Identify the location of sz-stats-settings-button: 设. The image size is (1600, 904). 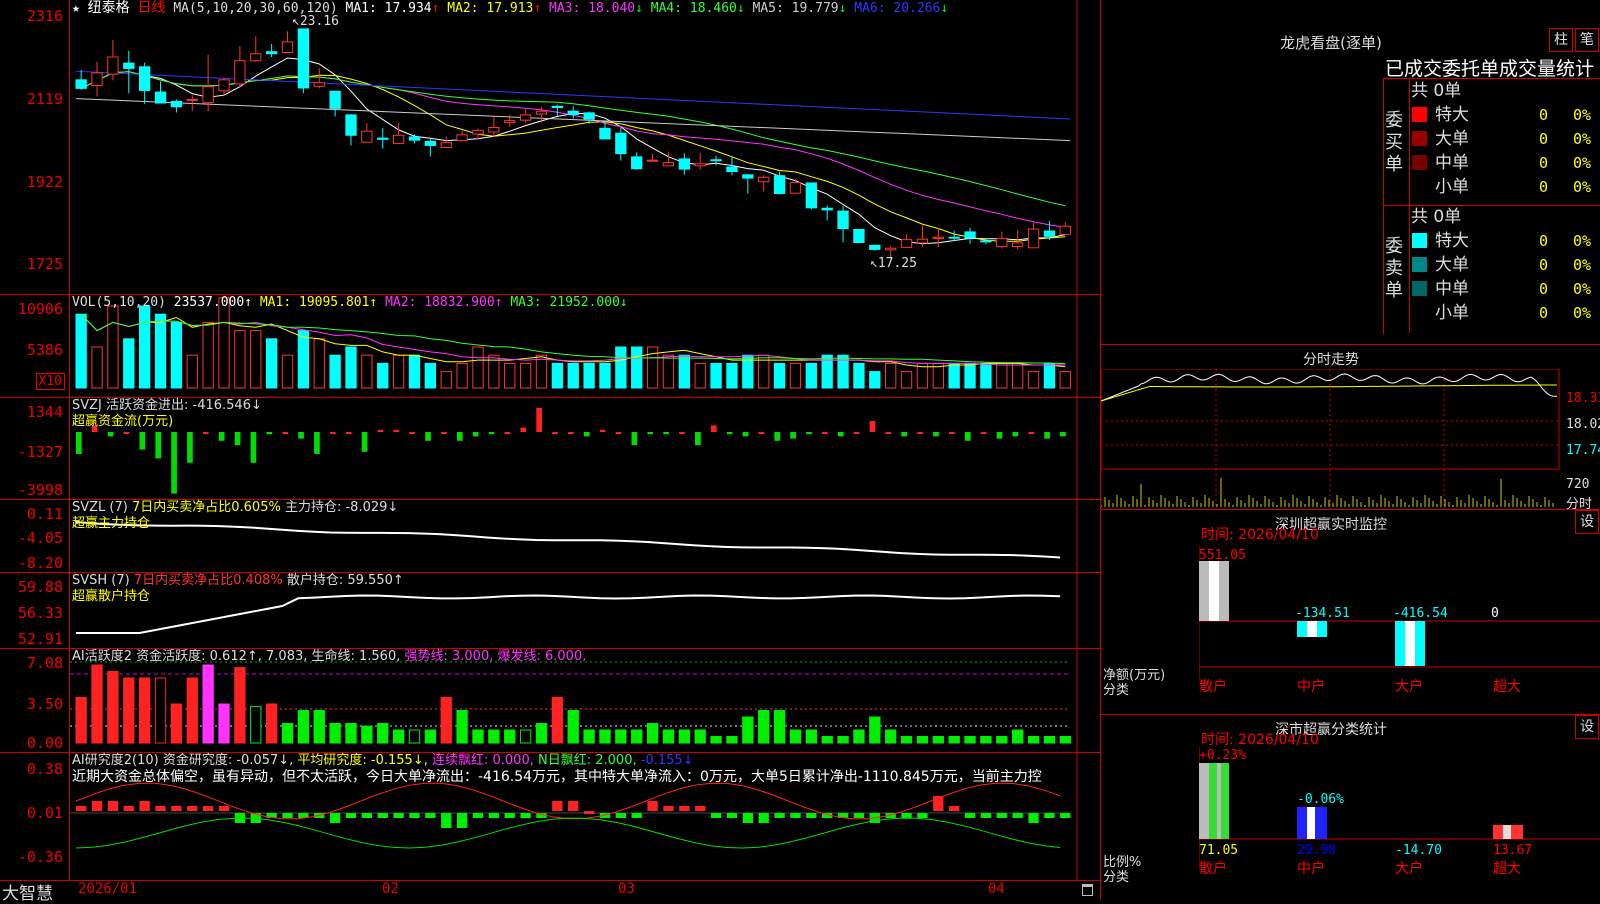
(1587, 727).